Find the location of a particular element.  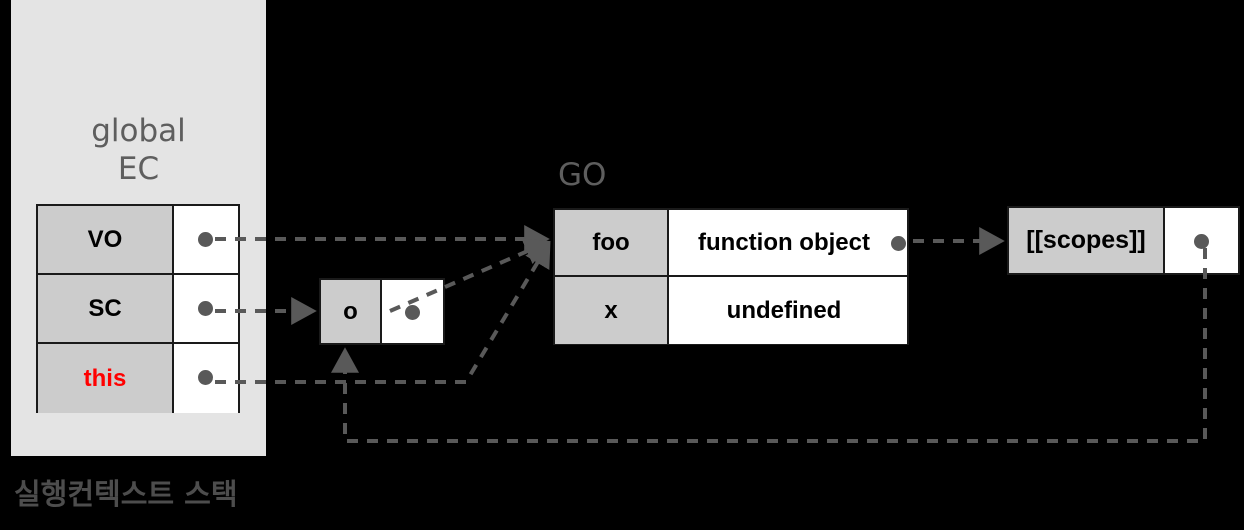

ec-value-sc is located at coordinates (206, 308).